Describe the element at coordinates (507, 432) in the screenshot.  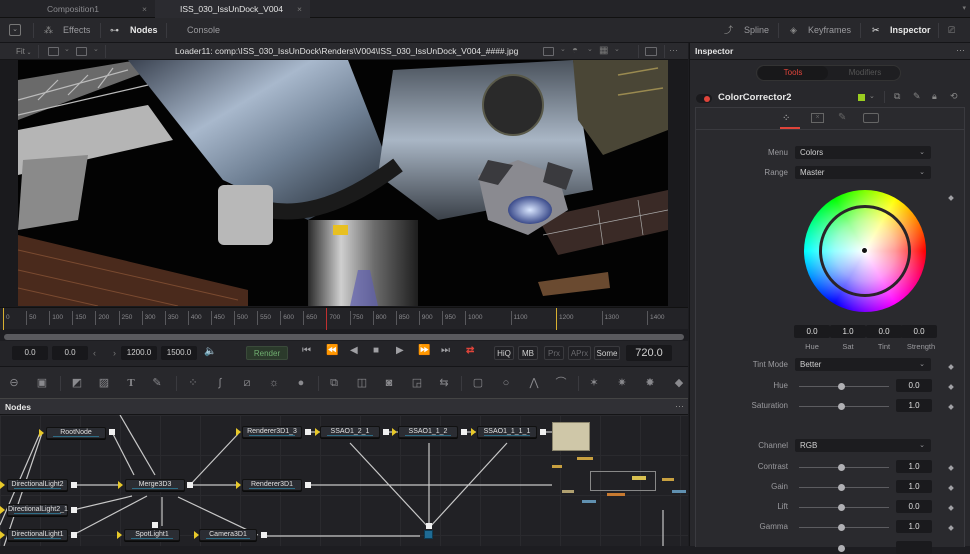
I see `node-ssao1-1-1-1: SSAO1_1_1_1` at that location.